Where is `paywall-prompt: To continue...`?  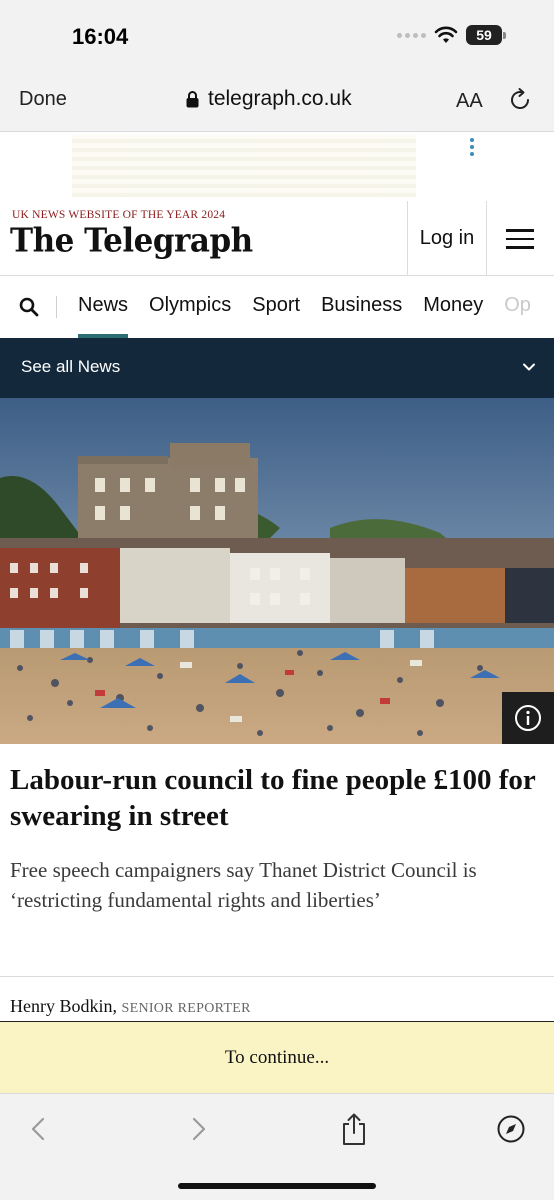 paywall-prompt: To continue... is located at coordinates (277, 1057).